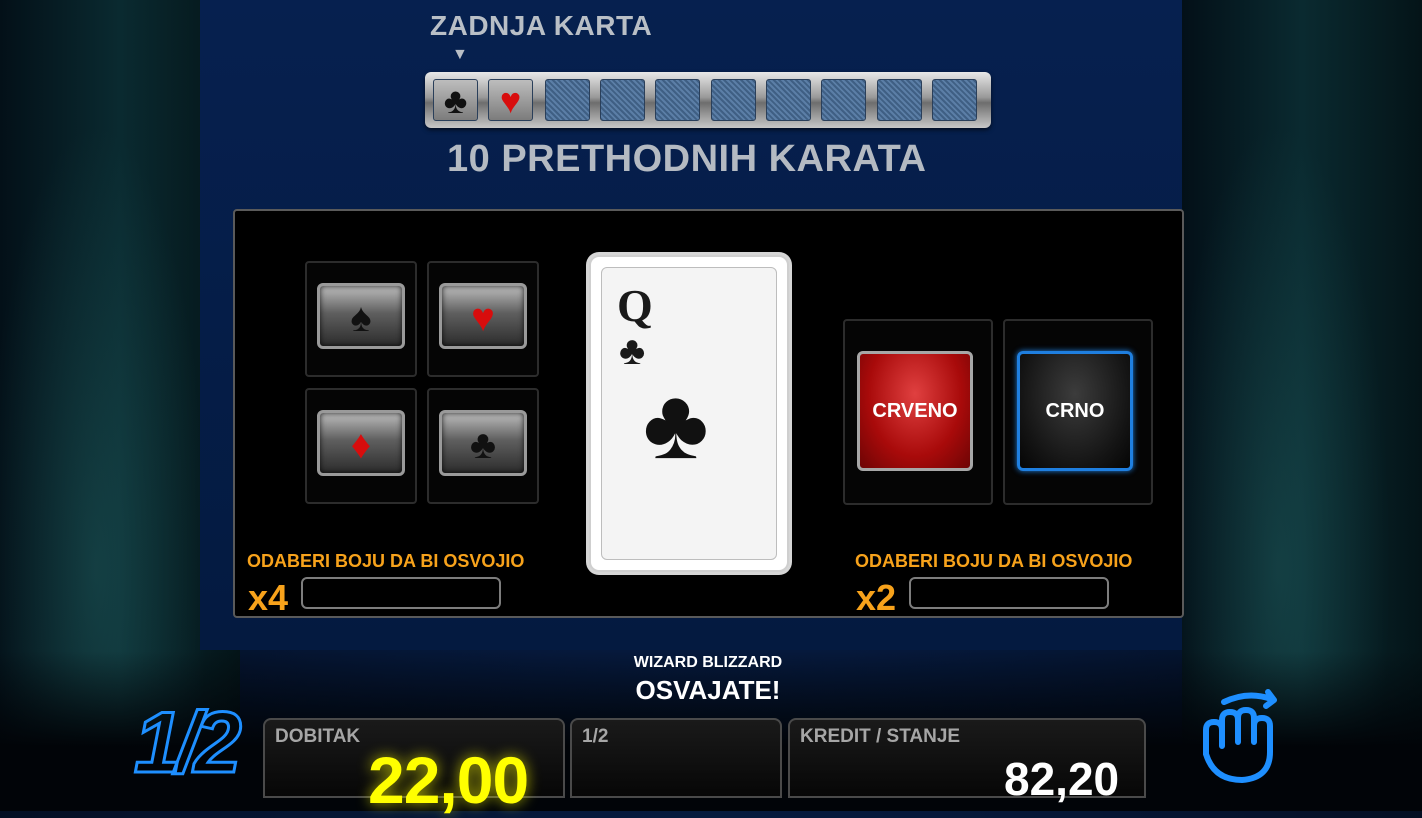  I want to click on game-status: OSVAJATE!, so click(708, 690).